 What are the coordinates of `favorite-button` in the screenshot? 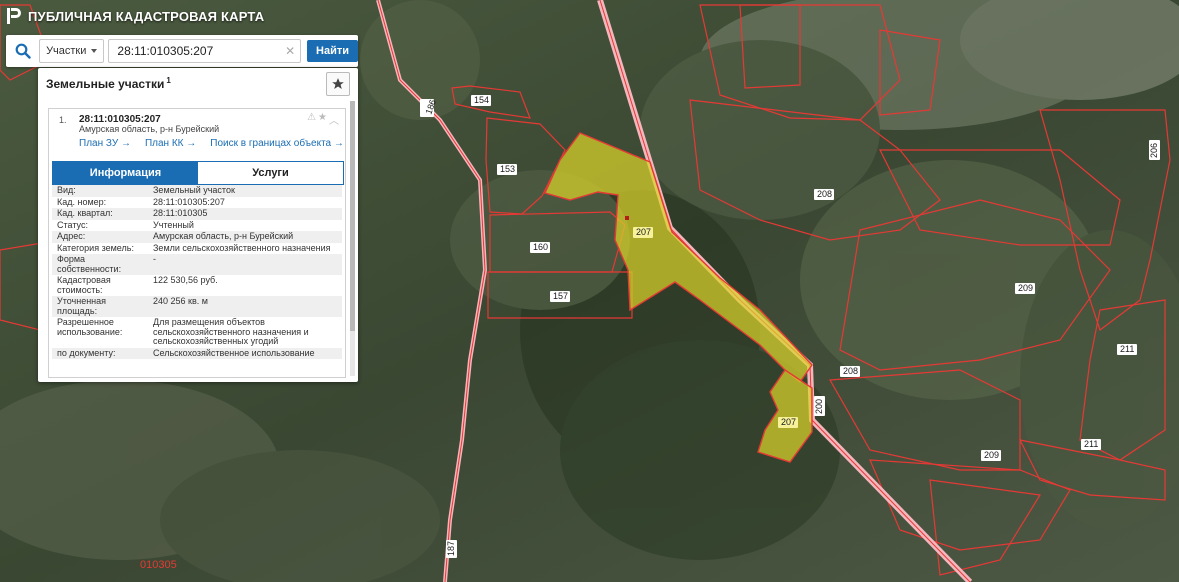 It's located at (338, 84).